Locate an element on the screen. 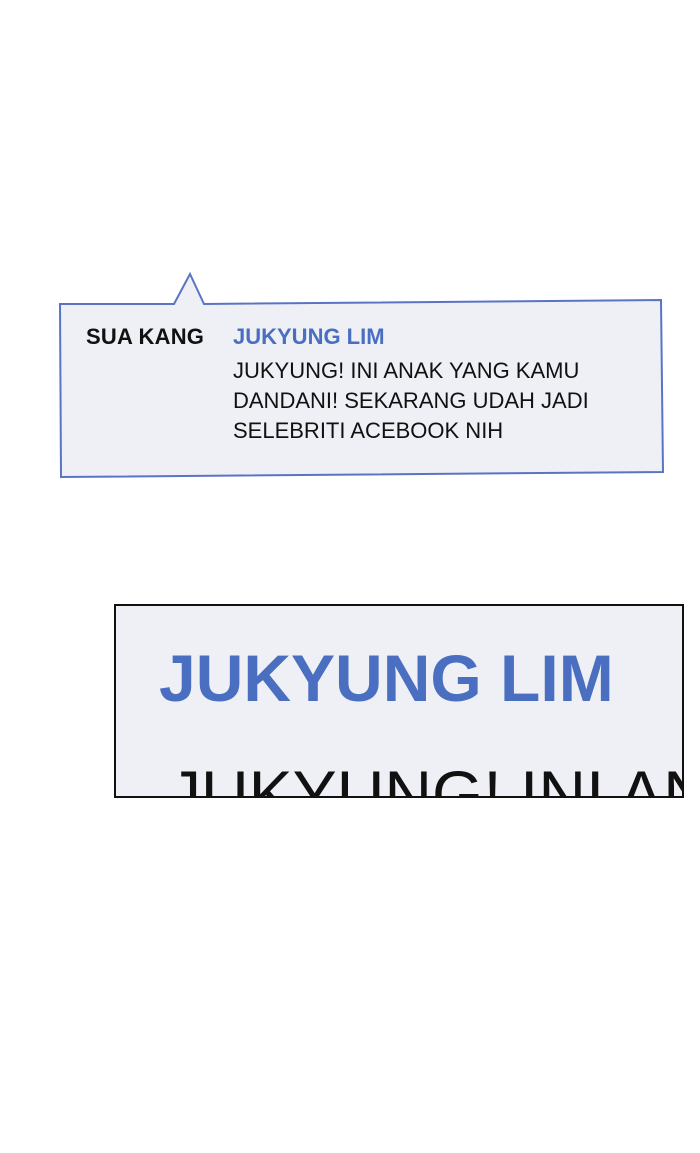  zoomed-message-fragment: JUKYUNG! INI AN is located at coordinates (426, 777).